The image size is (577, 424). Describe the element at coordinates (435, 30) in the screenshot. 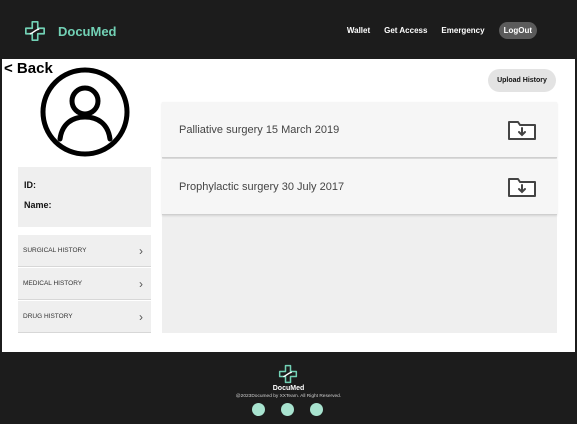

I see `nav-links: Wallet Get Access Emergency LogOut` at that location.